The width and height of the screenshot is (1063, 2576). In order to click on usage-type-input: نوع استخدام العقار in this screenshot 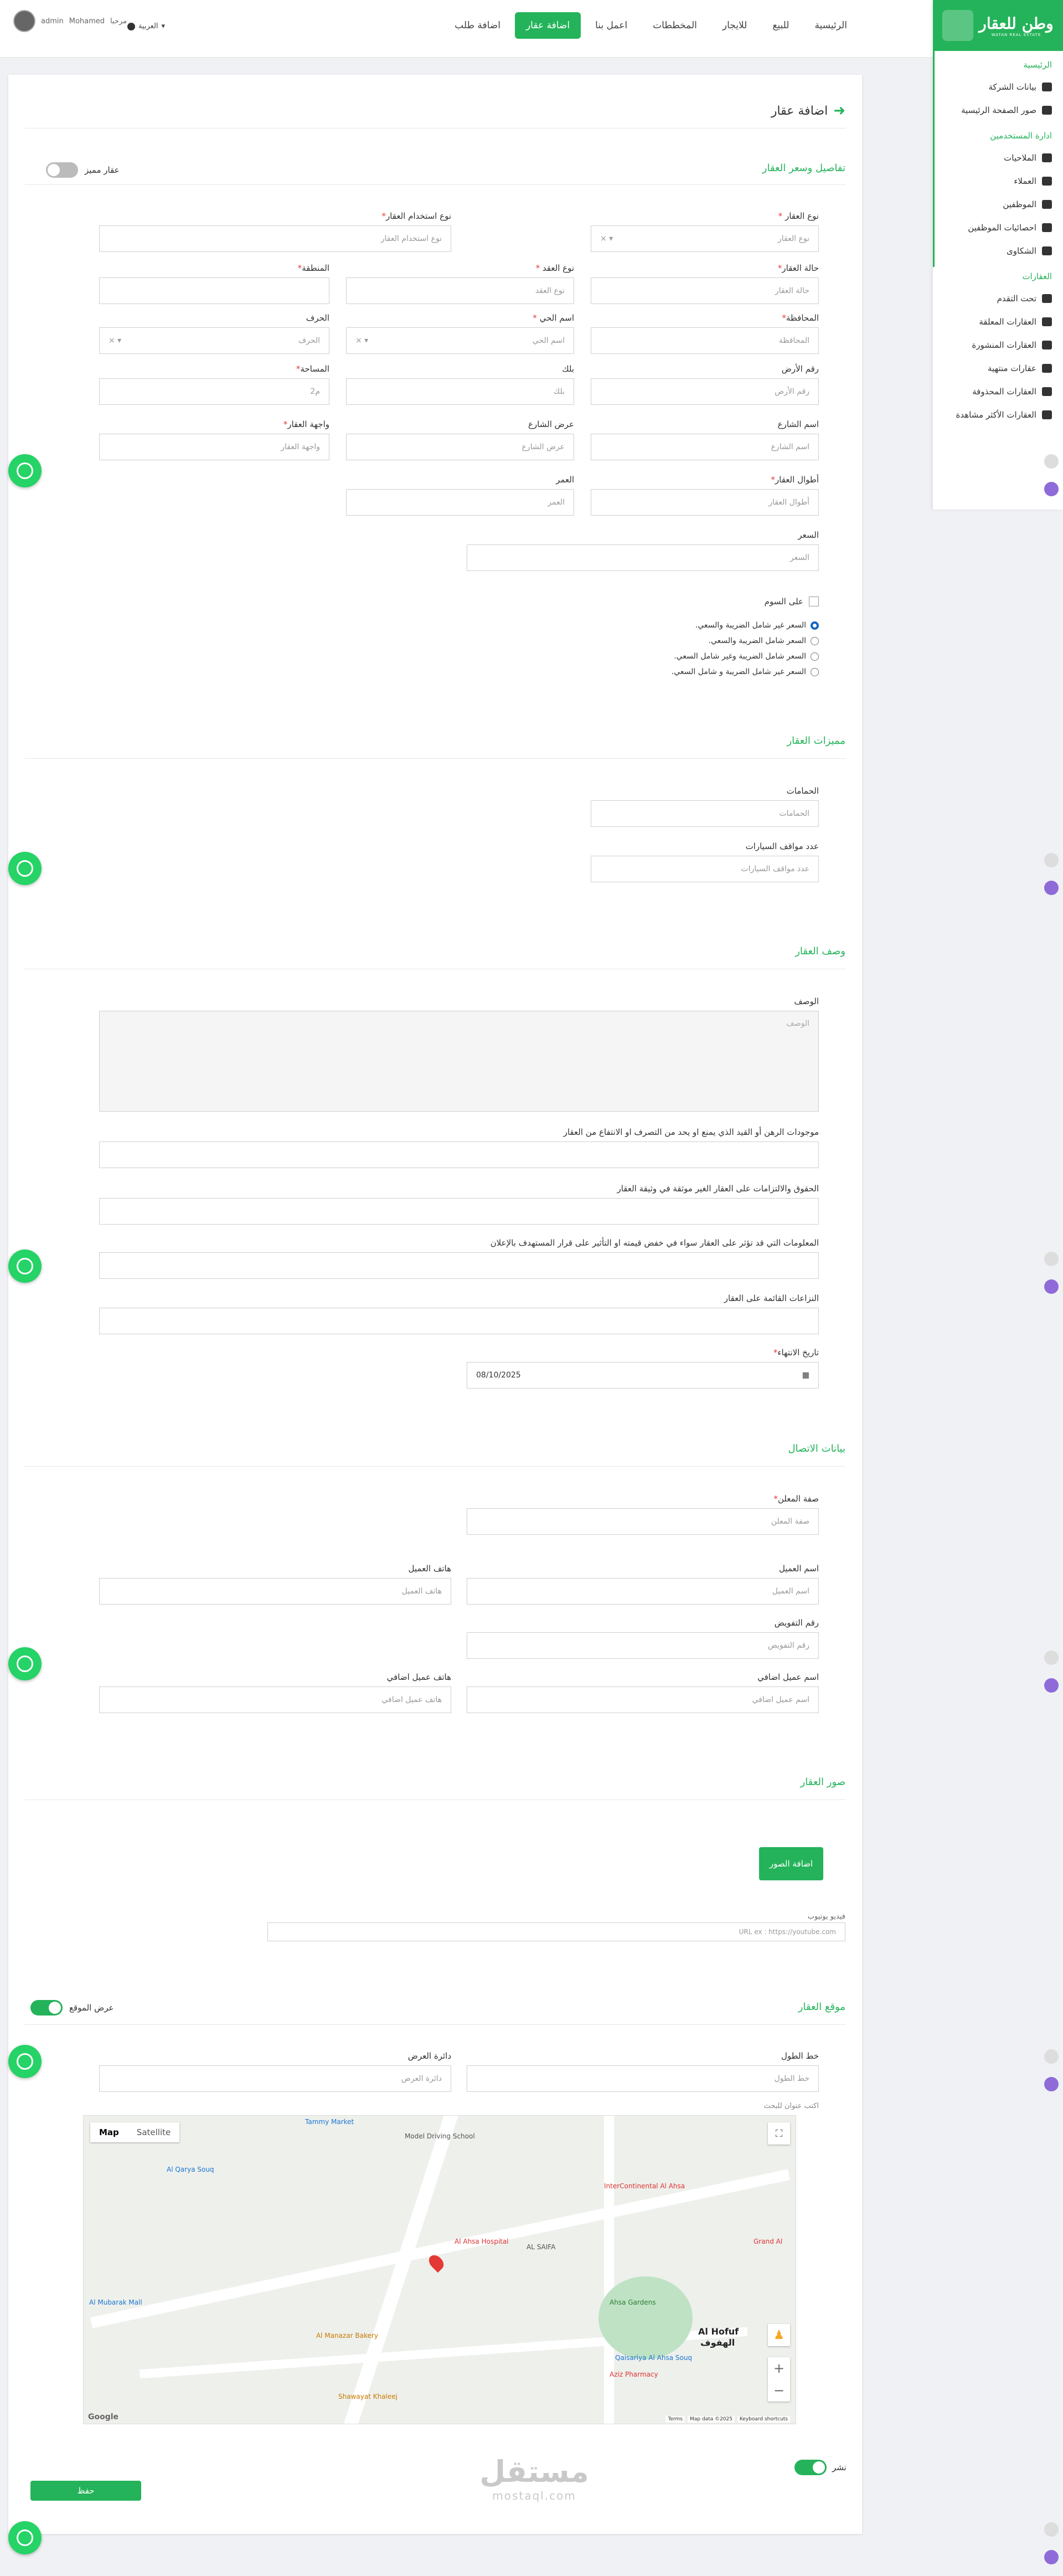, I will do `click(275, 238)`.